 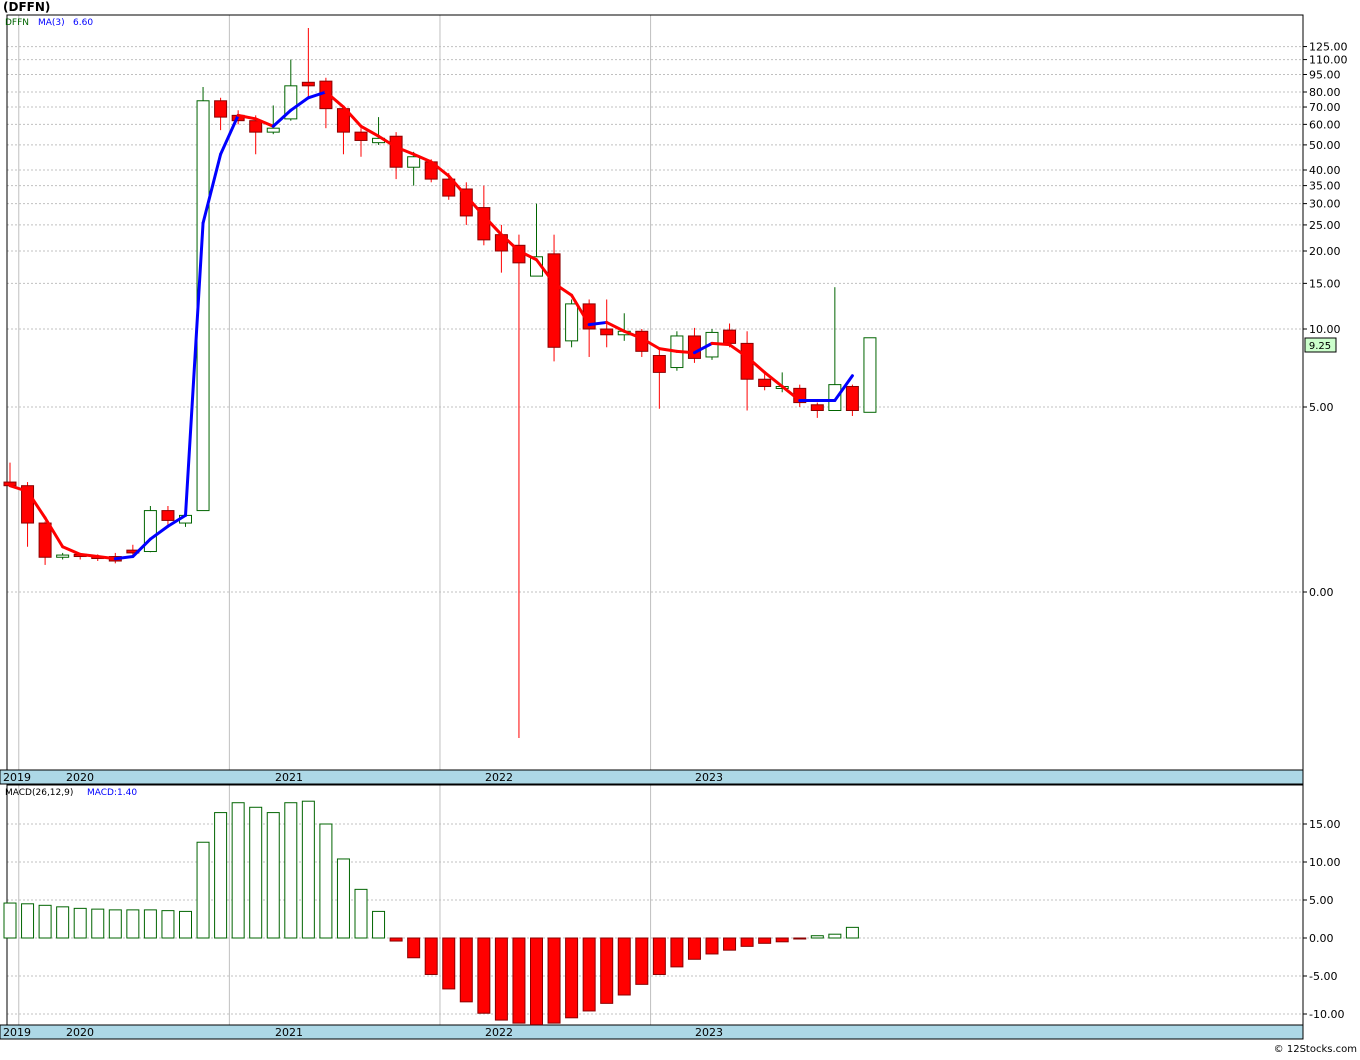 What do you see at coordinates (51, 23) in the screenshot?
I see `upper-legend-ma-label: MA(3)` at bounding box center [51, 23].